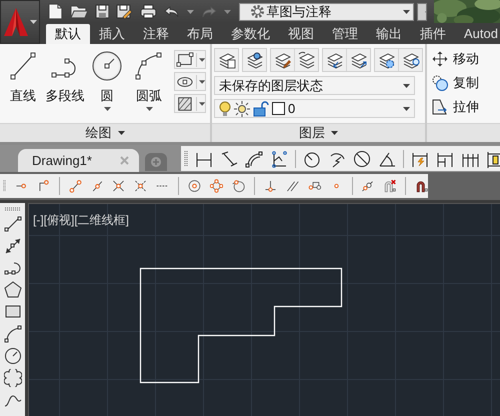 This screenshot has height=416, width=500. What do you see at coordinates (185, 59) in the screenshot?
I see `rectangle-icon` at bounding box center [185, 59].